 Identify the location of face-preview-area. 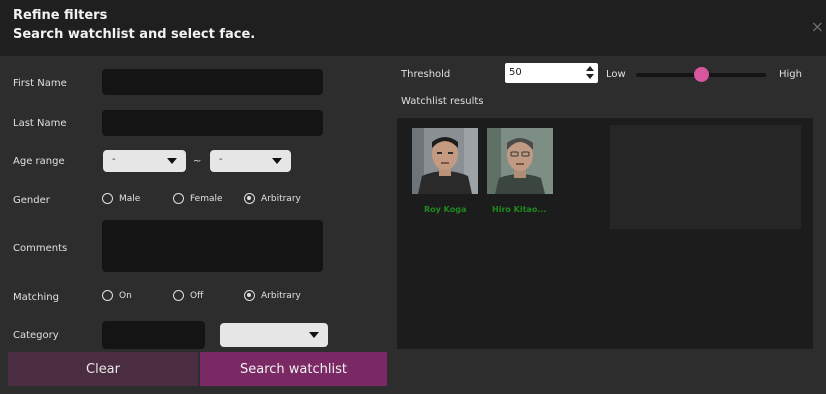
(705, 177).